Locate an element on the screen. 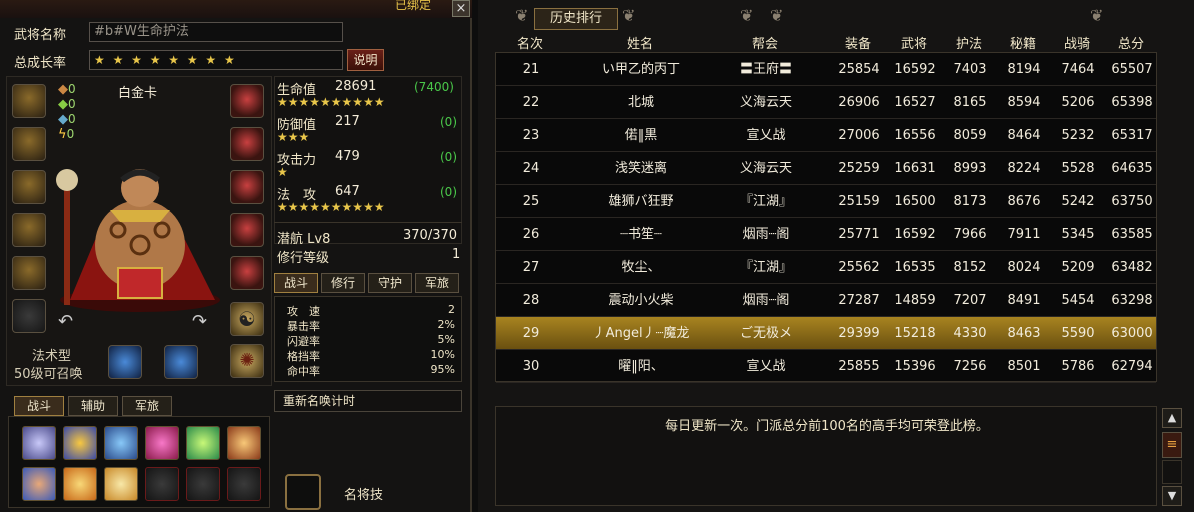 Image resolution: width=1194 pixels, height=512 pixels. equip-cell: 25771 is located at coordinates (859, 234).